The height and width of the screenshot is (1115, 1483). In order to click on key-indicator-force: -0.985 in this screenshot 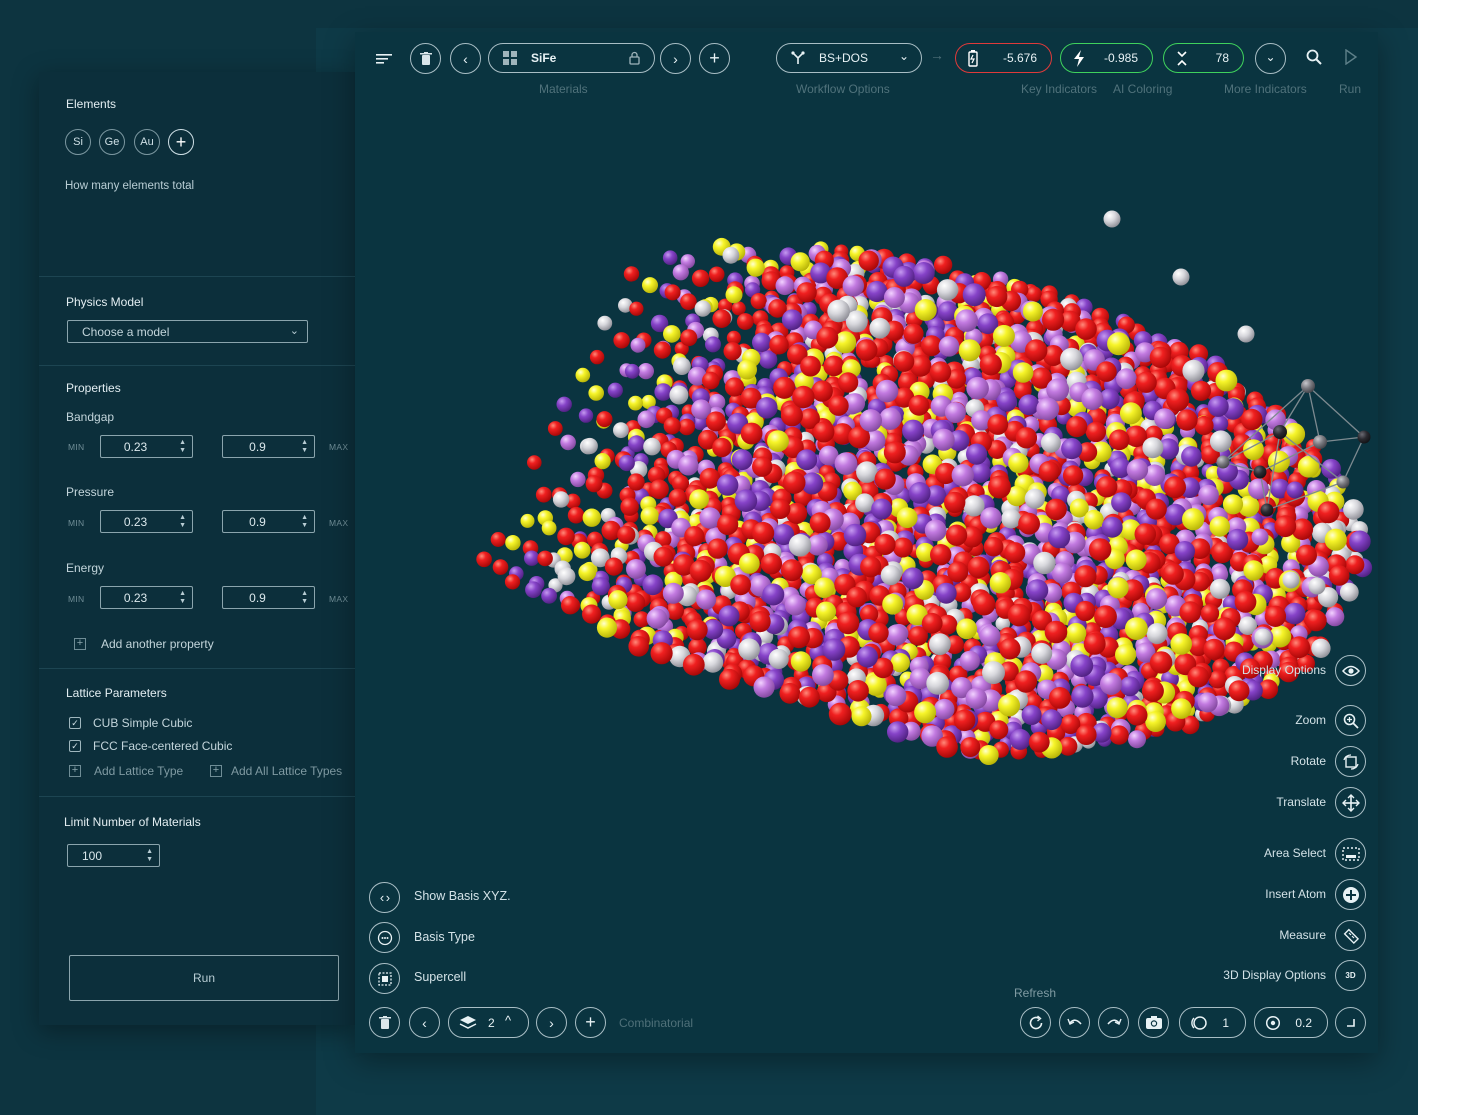, I will do `click(1106, 58)`.